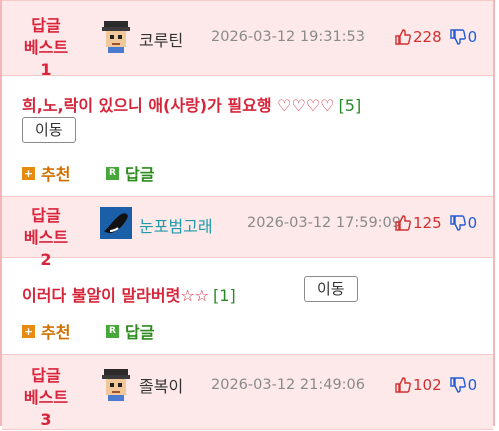 The image size is (499, 431). What do you see at coordinates (46, 58) in the screenshot?
I see `best-badge-line2: 베스트1` at bounding box center [46, 58].